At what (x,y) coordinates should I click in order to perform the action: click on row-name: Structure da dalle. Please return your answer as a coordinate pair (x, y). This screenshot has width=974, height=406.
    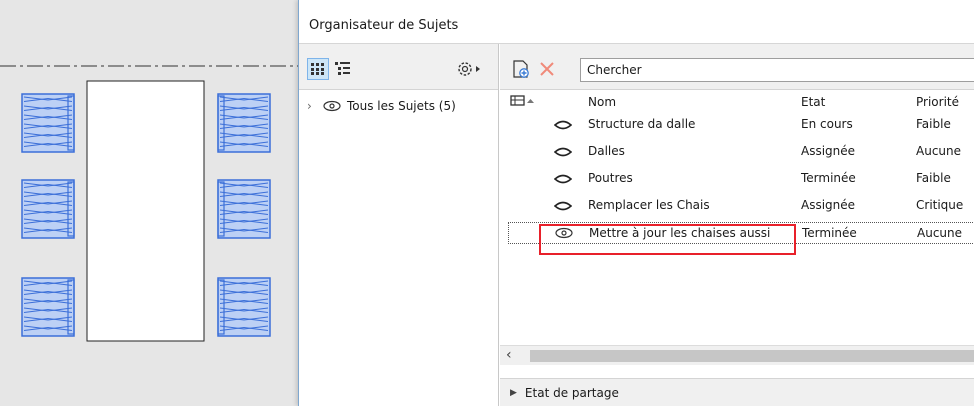
    Looking at the image, I should click on (642, 124).